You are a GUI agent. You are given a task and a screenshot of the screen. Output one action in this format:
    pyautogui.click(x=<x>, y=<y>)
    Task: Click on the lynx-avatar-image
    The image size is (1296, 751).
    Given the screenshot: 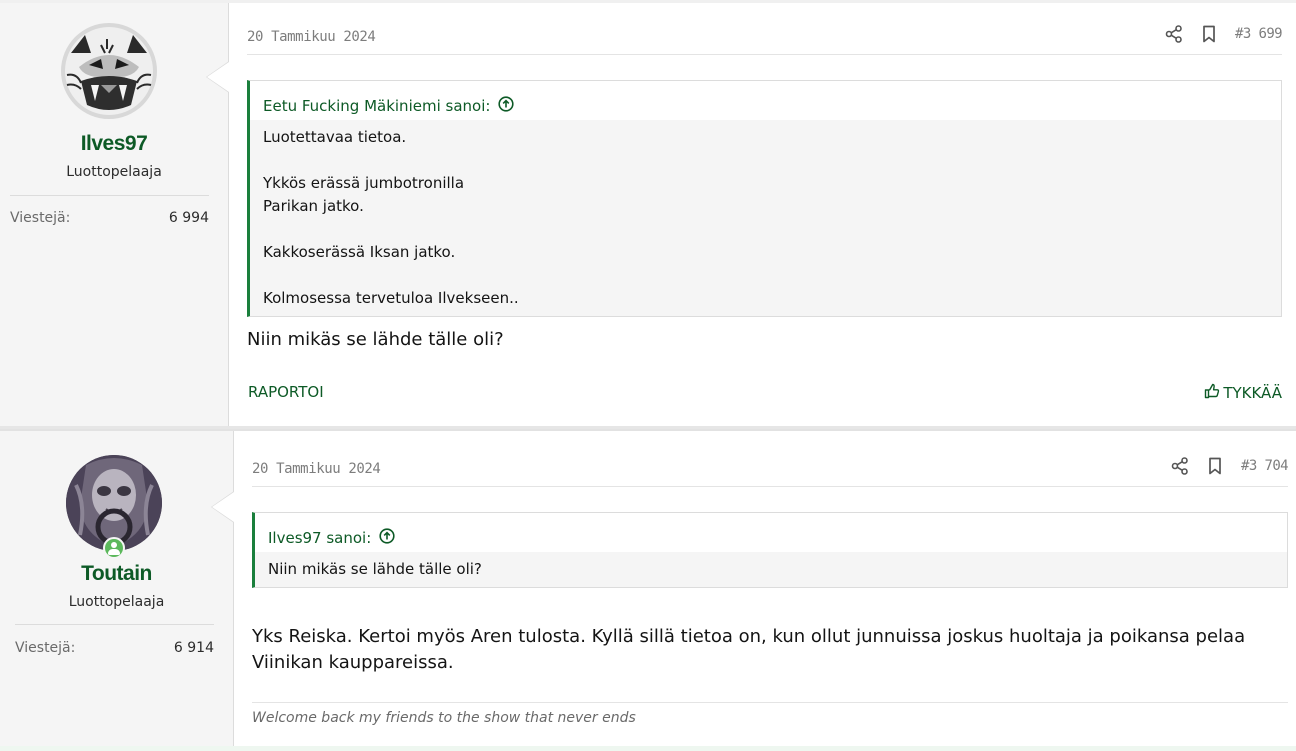 What is the action you would take?
    pyautogui.click(x=109, y=71)
    